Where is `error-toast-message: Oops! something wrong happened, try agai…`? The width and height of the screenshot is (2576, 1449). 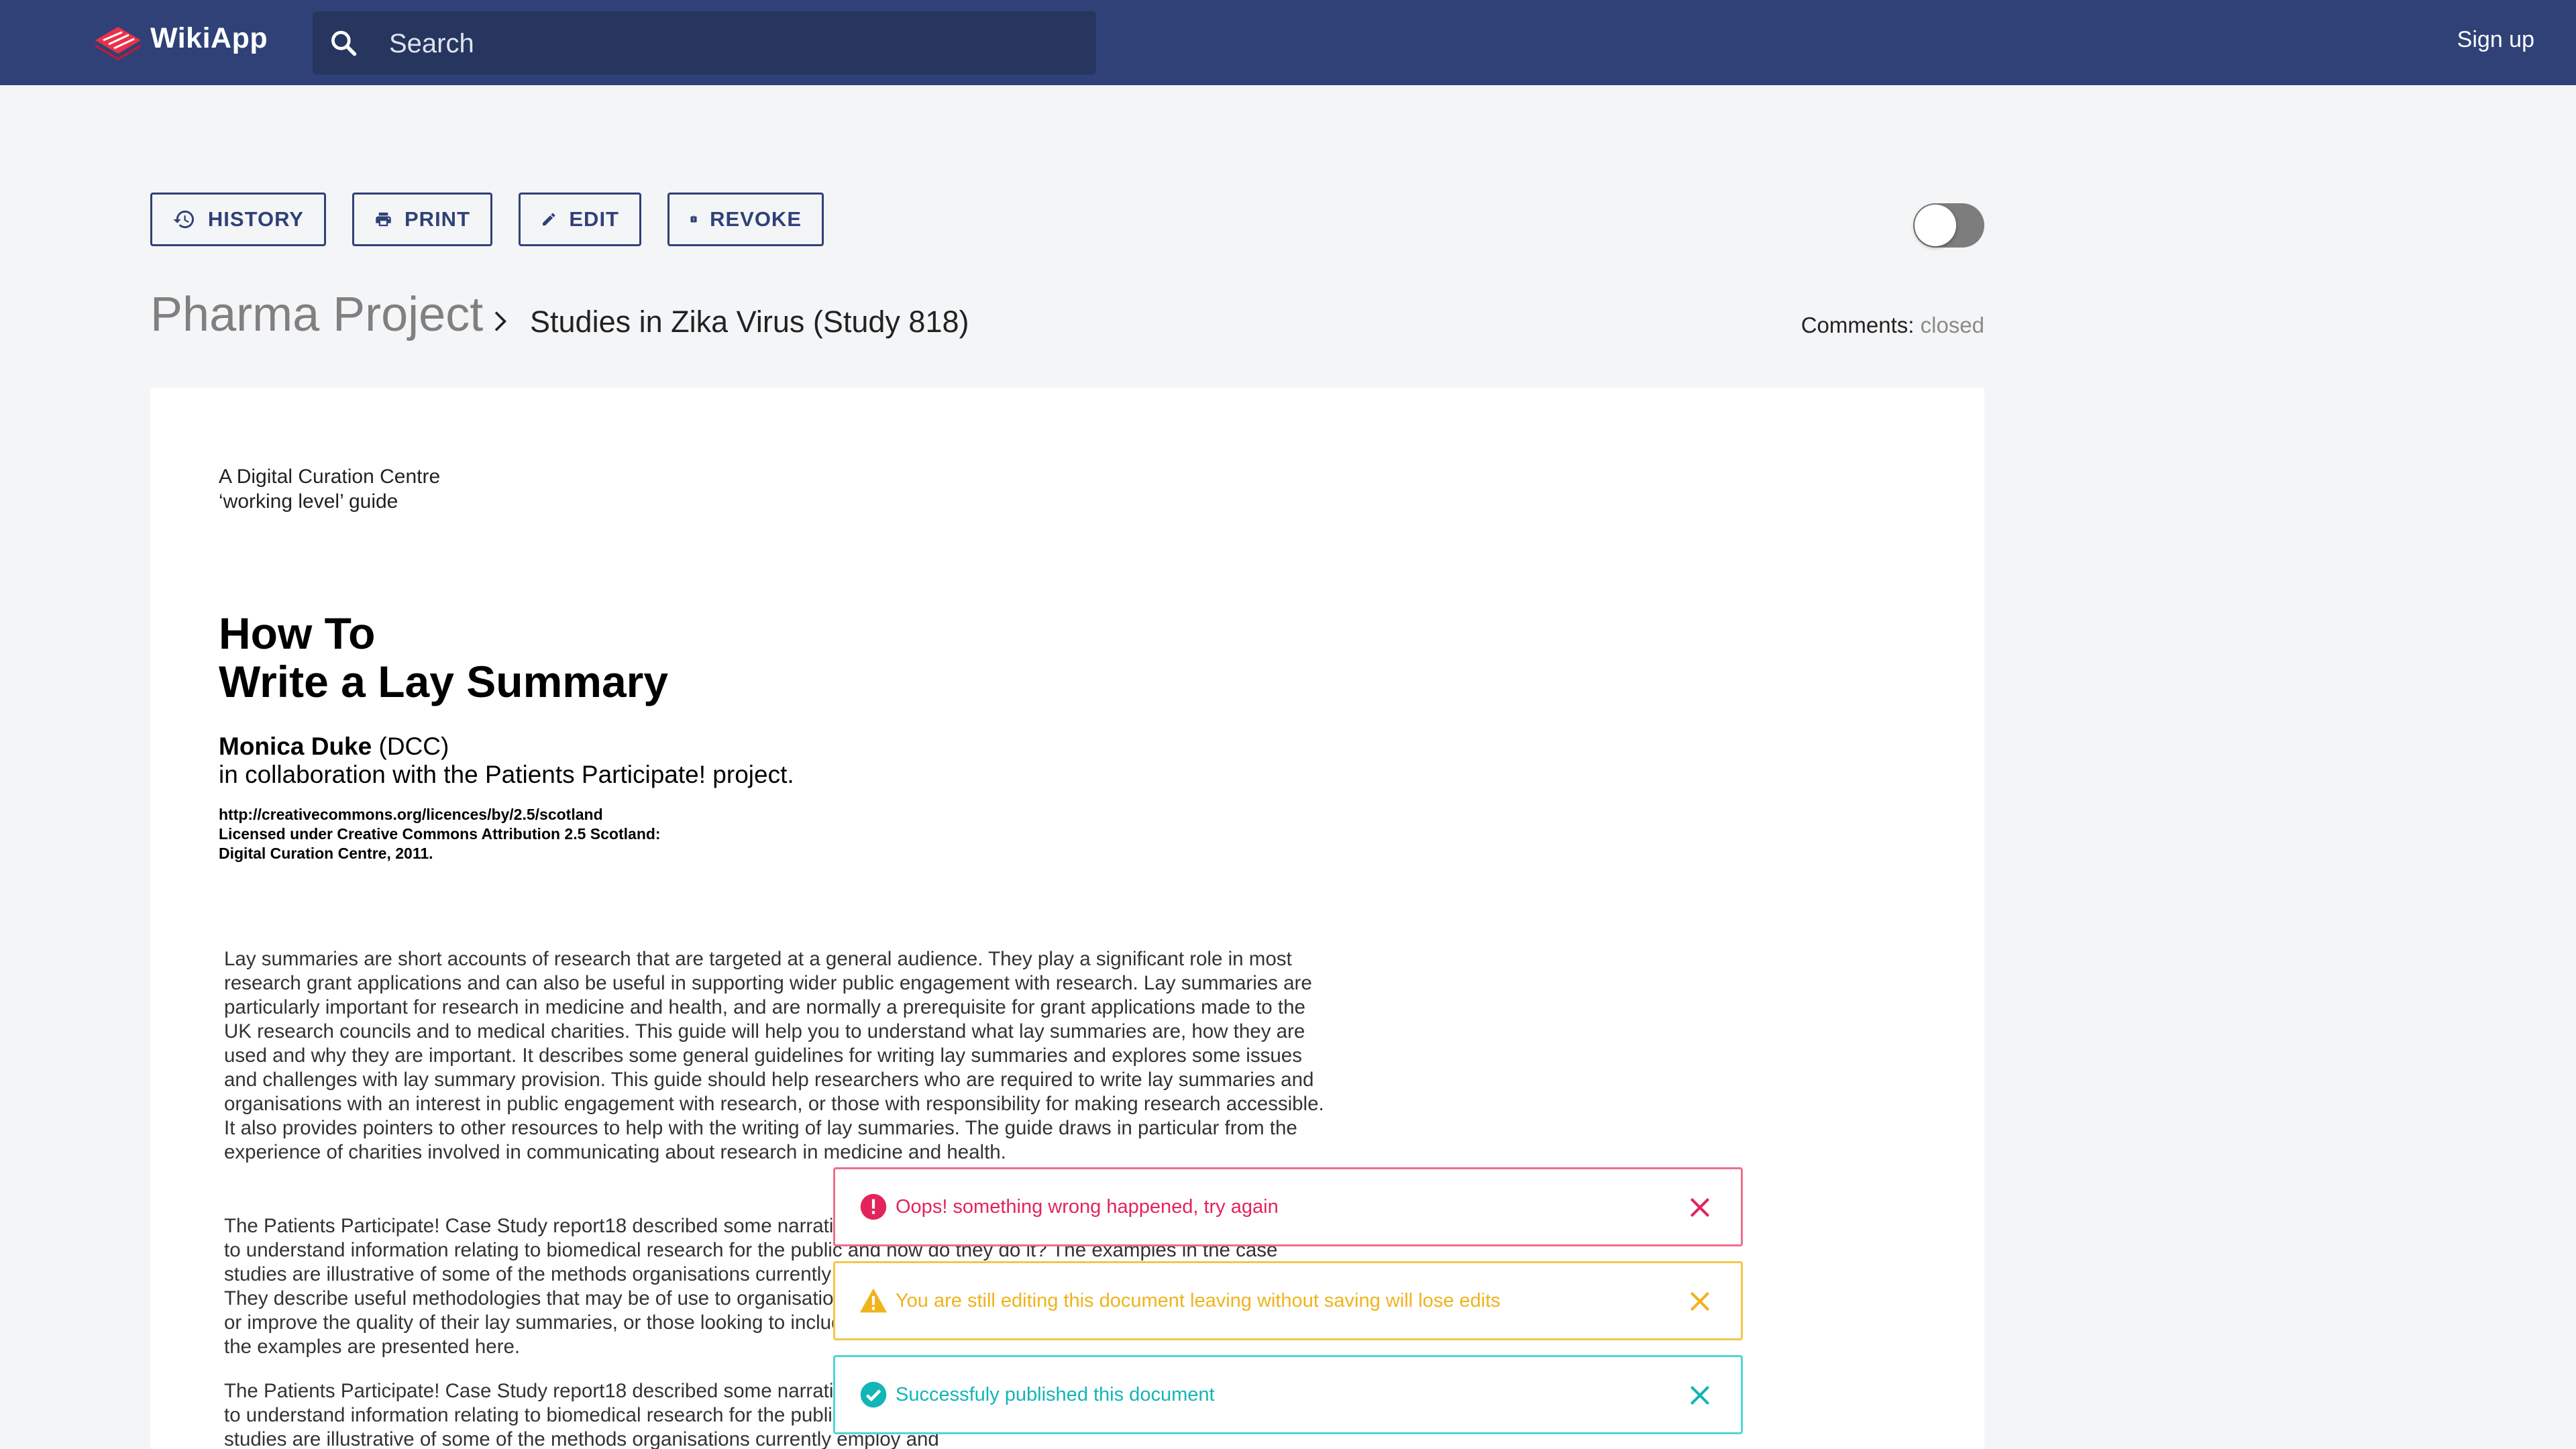 error-toast-message: Oops! something wrong happened, try agai… is located at coordinates (1087, 1206).